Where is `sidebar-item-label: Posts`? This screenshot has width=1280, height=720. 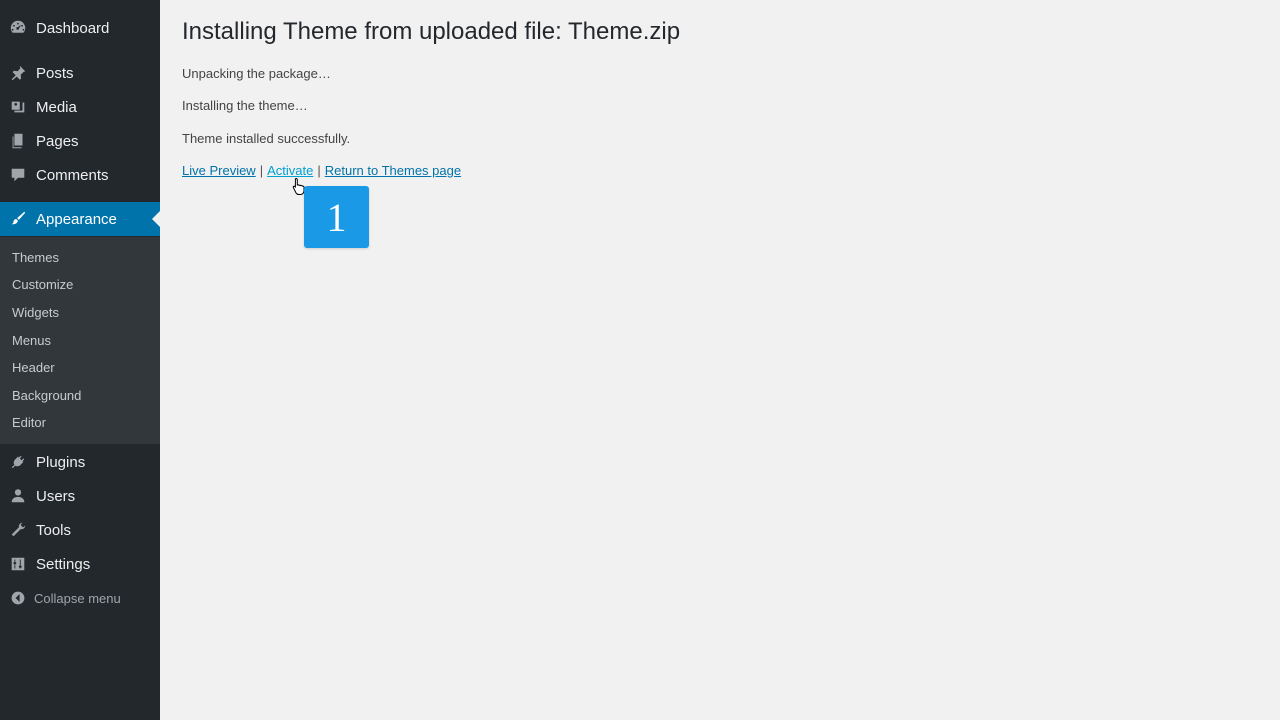 sidebar-item-label: Posts is located at coordinates (55, 73).